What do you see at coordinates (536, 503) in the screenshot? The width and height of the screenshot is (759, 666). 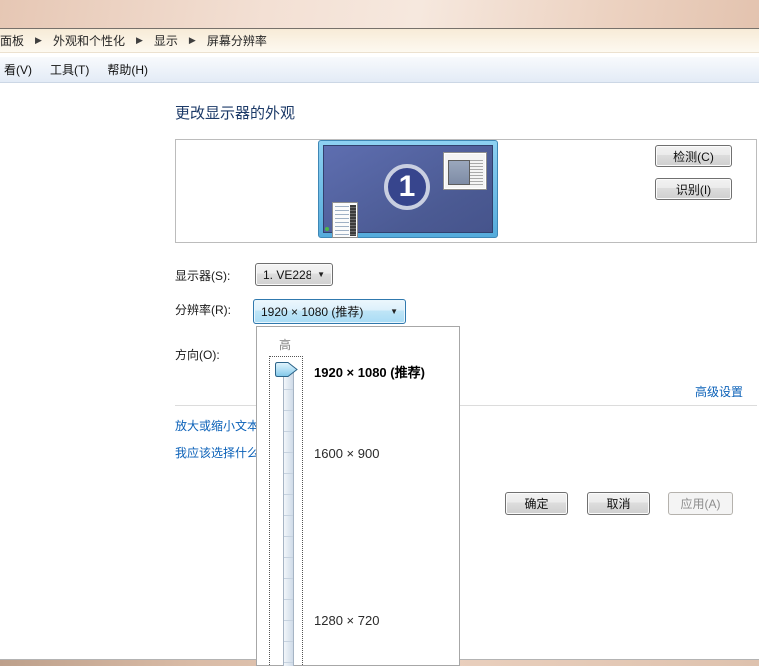 I see `ok-button: 确定` at bounding box center [536, 503].